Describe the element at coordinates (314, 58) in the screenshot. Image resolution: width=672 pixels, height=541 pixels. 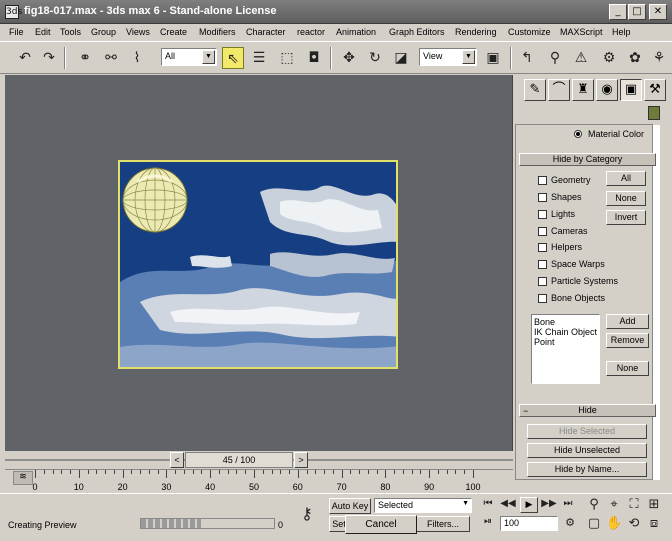
I see `window-crossing-icon: ◘` at that location.